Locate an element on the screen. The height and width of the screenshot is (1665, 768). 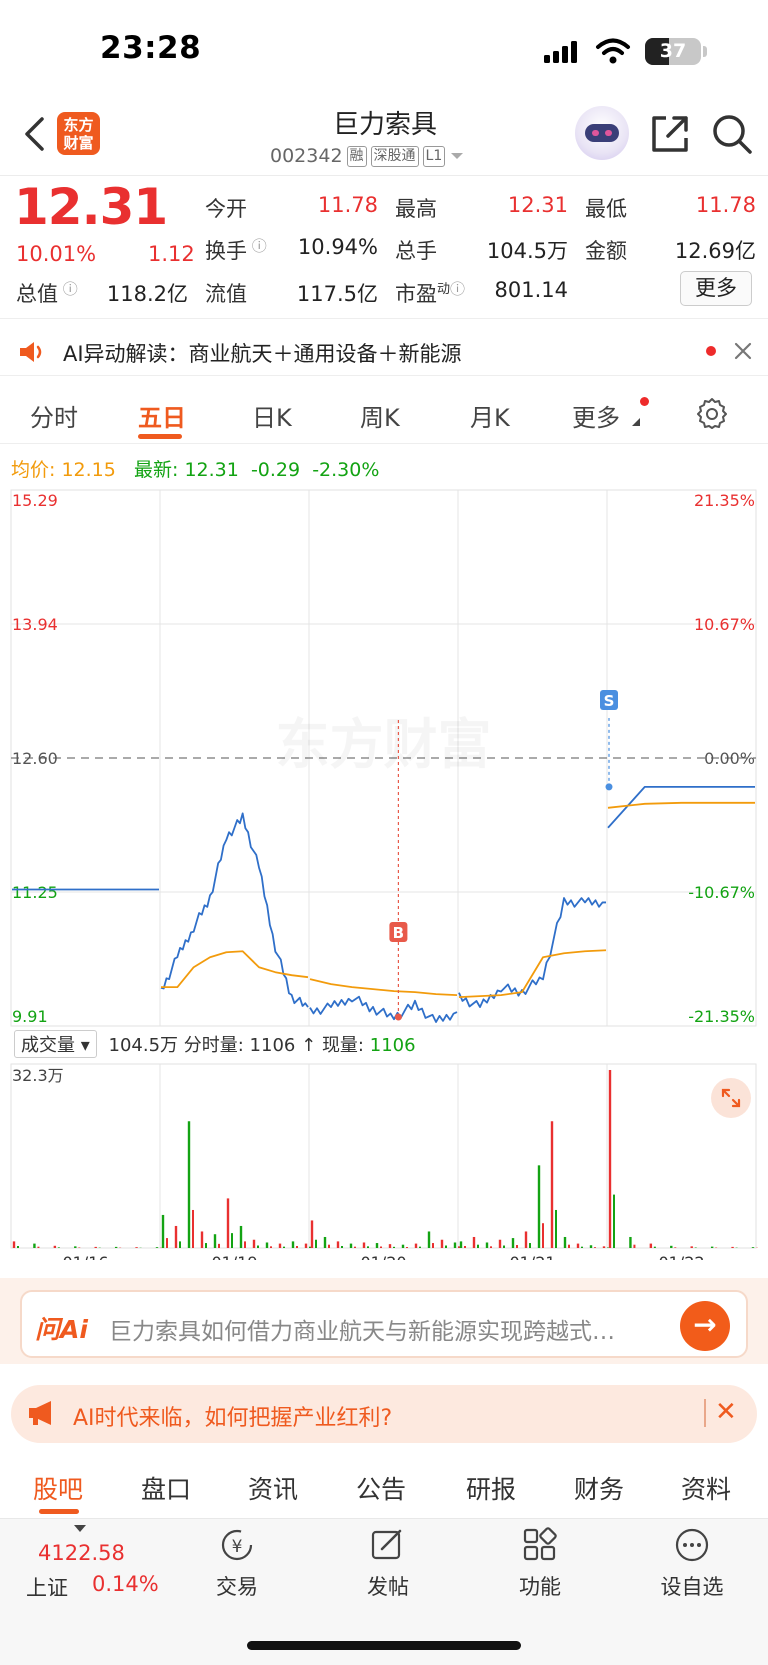
tick-volume: 分时量: 1106 is located at coordinates (239, 1045).